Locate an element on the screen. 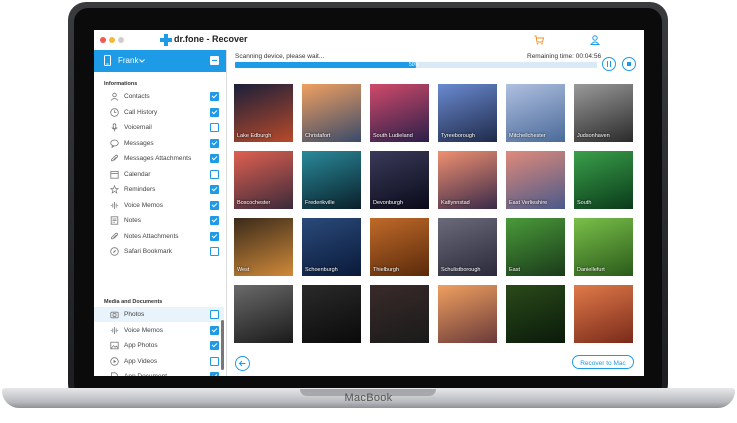 The width and height of the screenshot is (737, 423). sidebar-item: Safari Bookmark is located at coordinates (159, 251).